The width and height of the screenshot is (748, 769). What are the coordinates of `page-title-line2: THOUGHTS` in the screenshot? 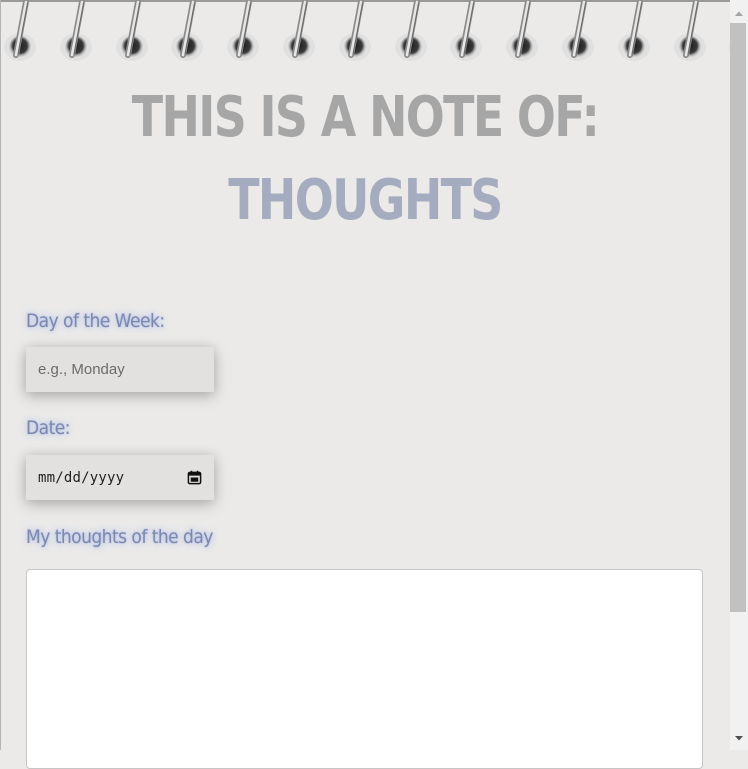 It's located at (365, 200).